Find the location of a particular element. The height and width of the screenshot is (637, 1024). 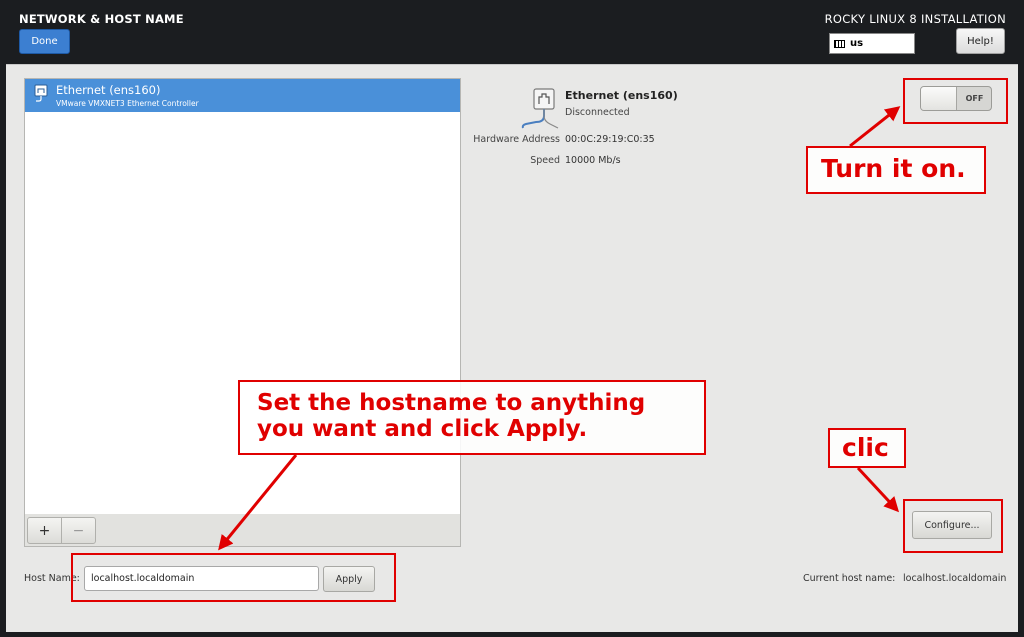

hardware-address-label: Hardware Address is located at coordinates (516, 139).